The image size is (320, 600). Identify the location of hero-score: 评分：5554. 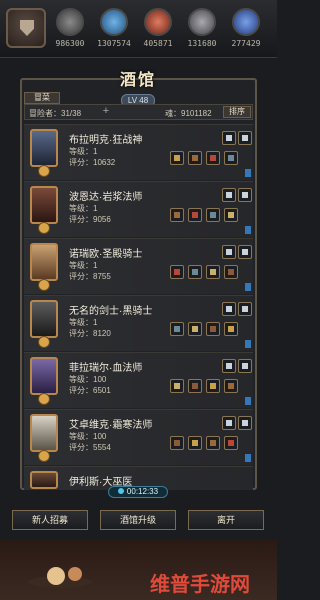
(90, 447).